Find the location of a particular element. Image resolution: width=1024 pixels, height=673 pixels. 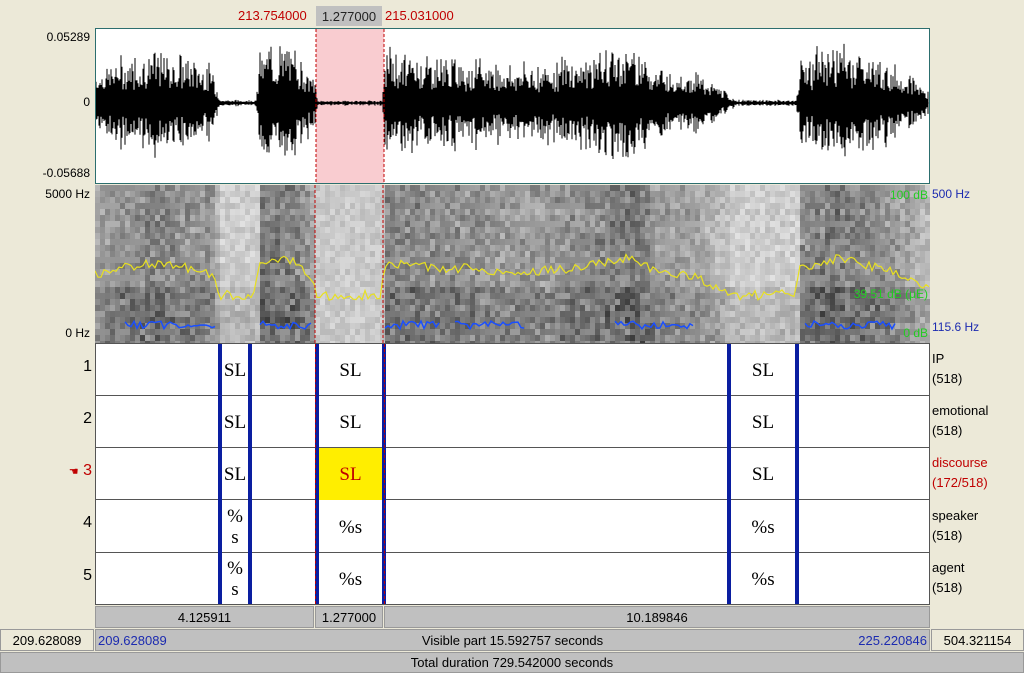

tier-name-3: discourse (172/518) is located at coordinates (960, 473).